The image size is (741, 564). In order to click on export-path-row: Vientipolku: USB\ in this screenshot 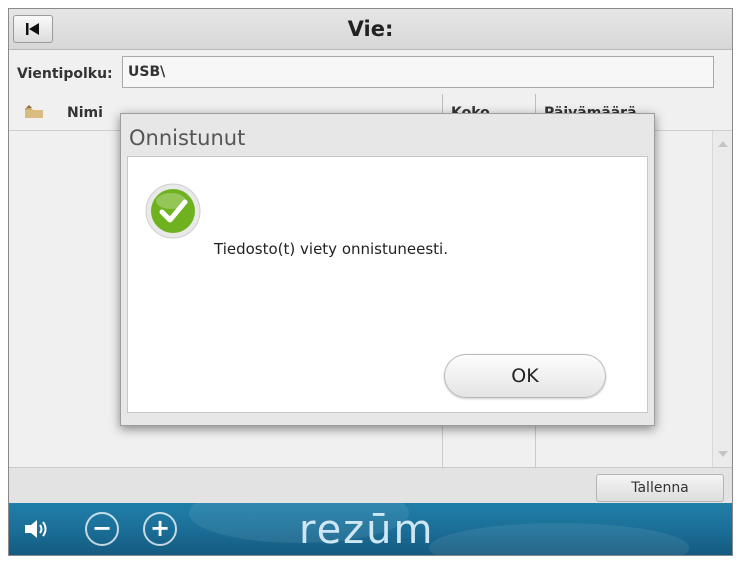, I will do `click(370, 72)`.